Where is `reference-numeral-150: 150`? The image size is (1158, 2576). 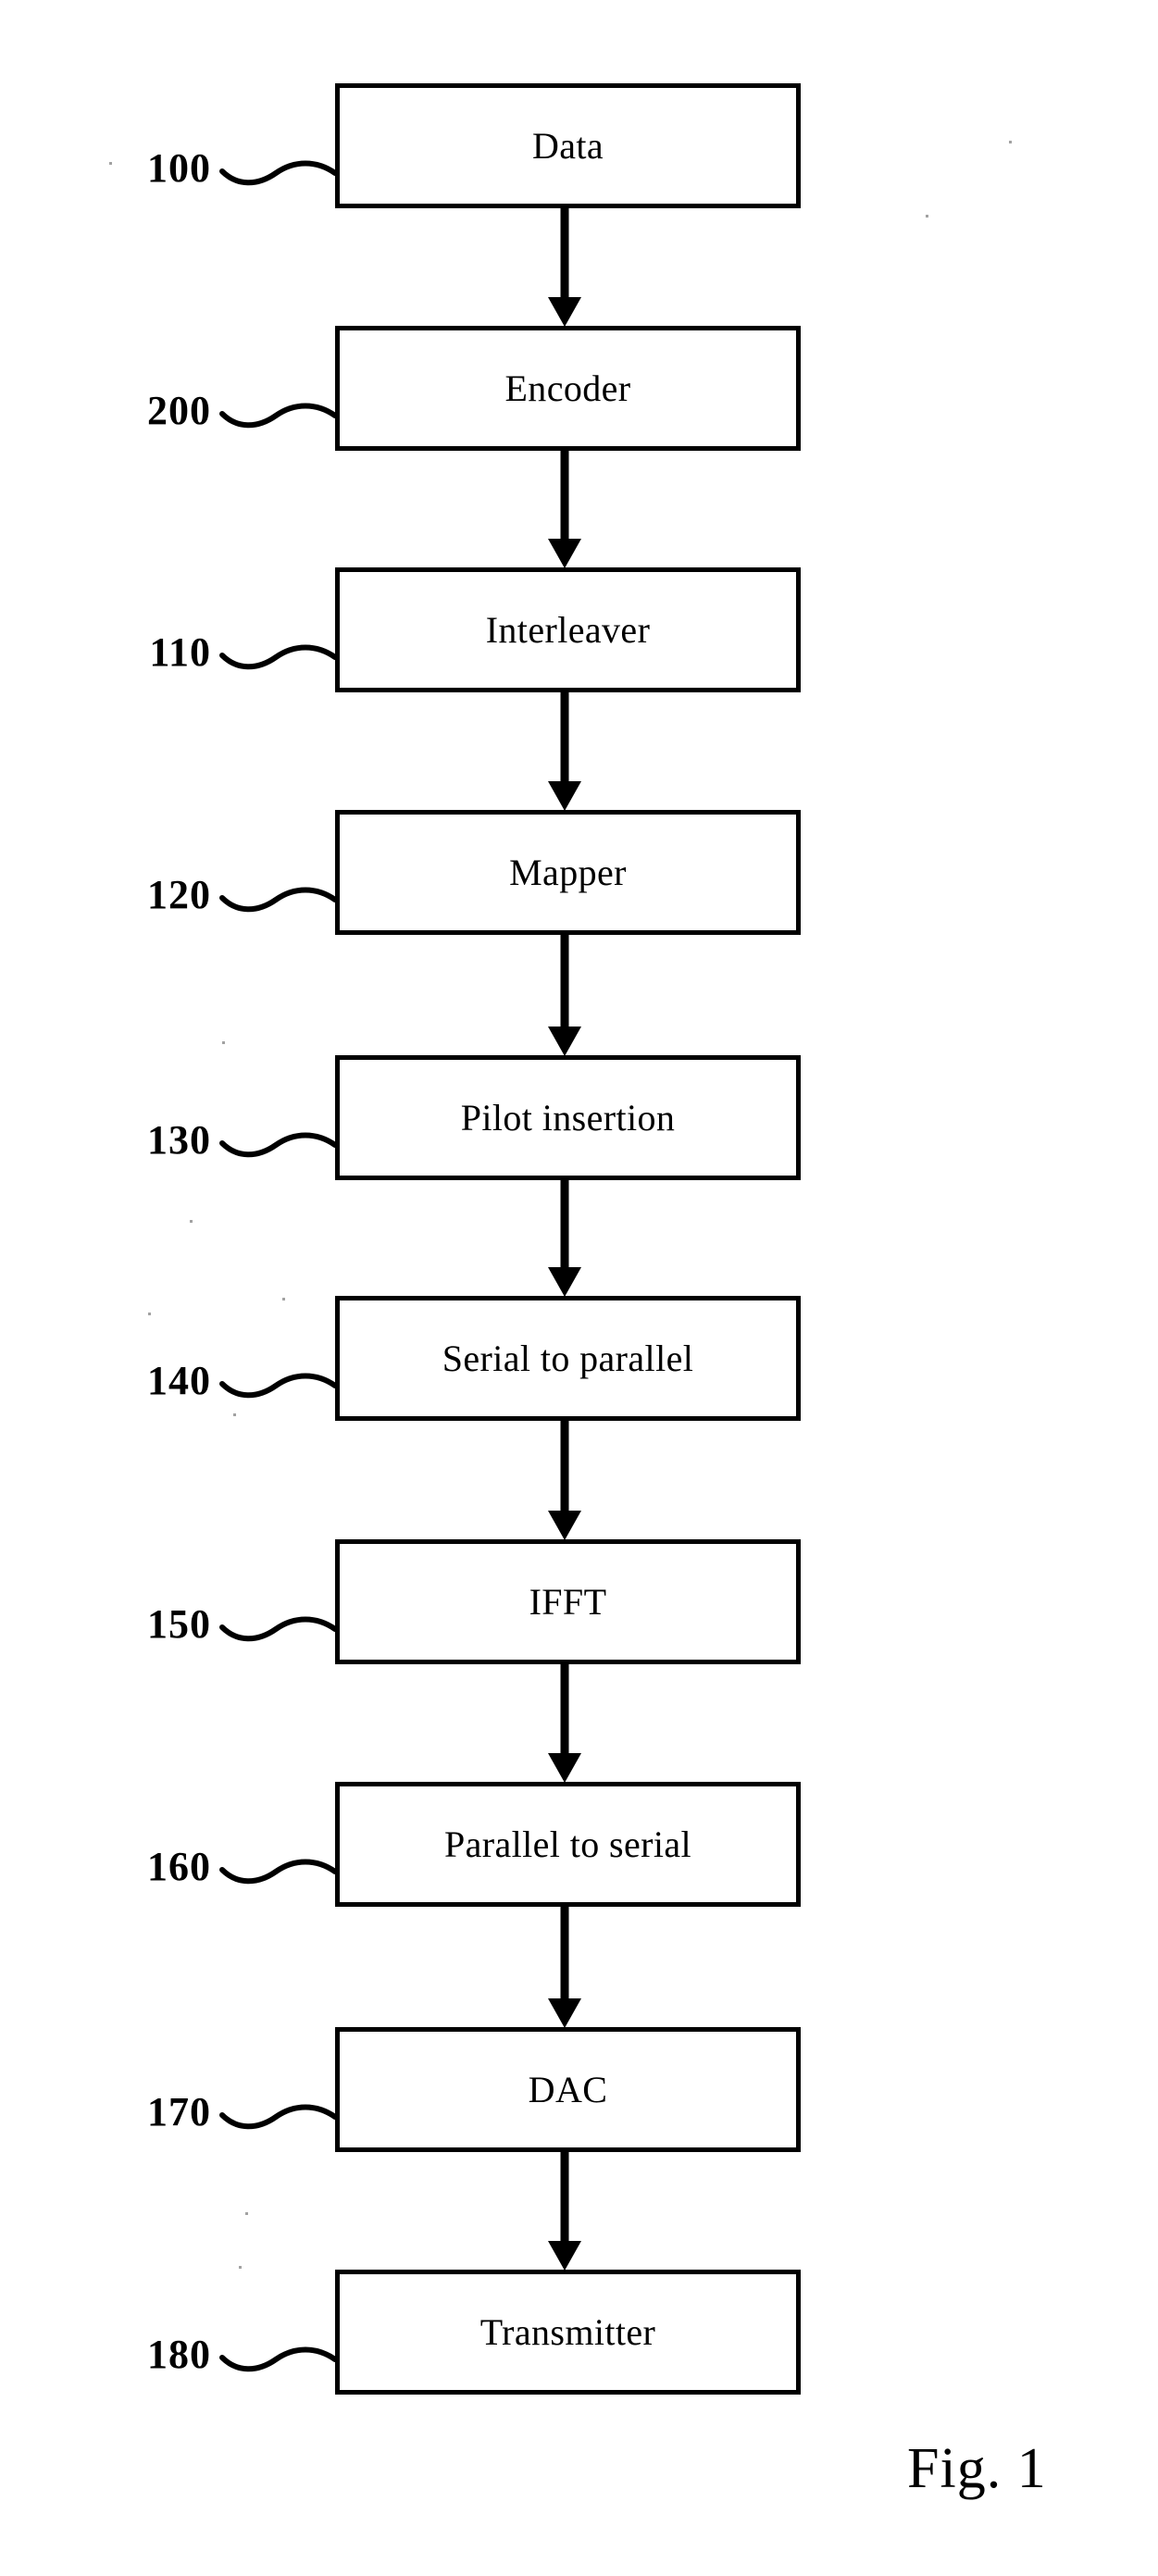 reference-numeral-150: 150 is located at coordinates (179, 1624).